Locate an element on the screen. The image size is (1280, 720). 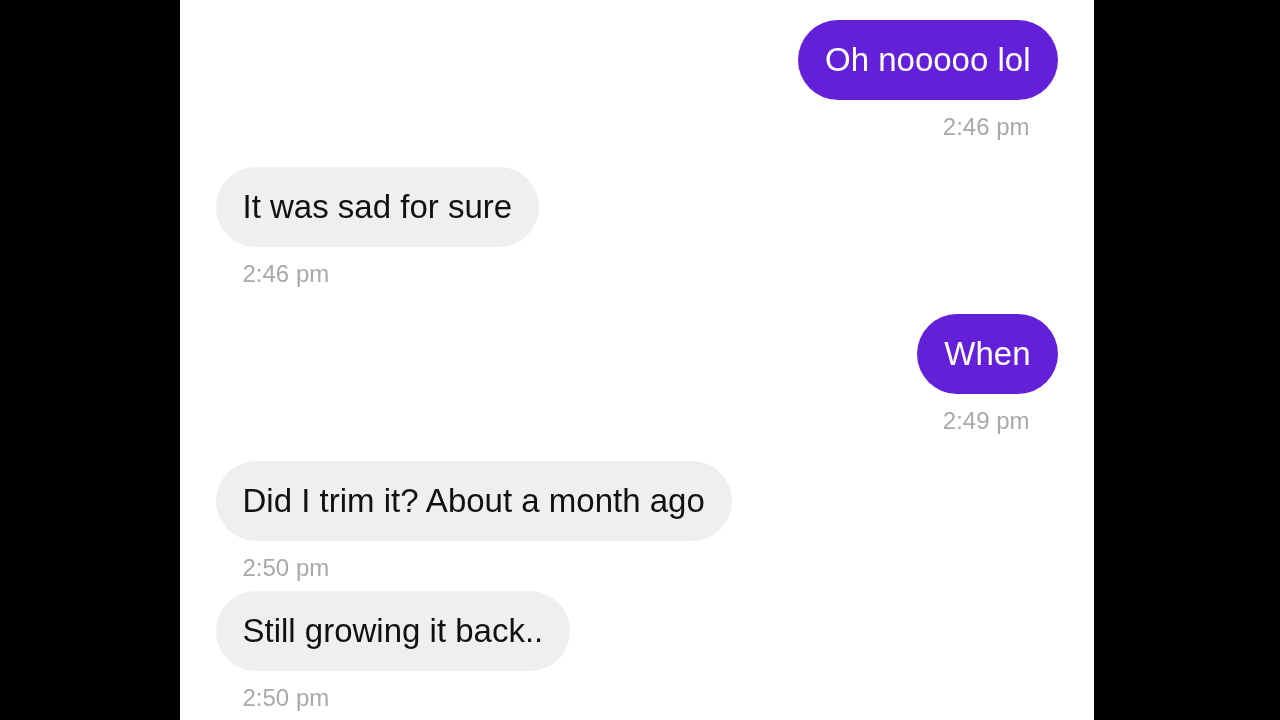
received-message-bubble: It was sad for sure is located at coordinates (377, 207).